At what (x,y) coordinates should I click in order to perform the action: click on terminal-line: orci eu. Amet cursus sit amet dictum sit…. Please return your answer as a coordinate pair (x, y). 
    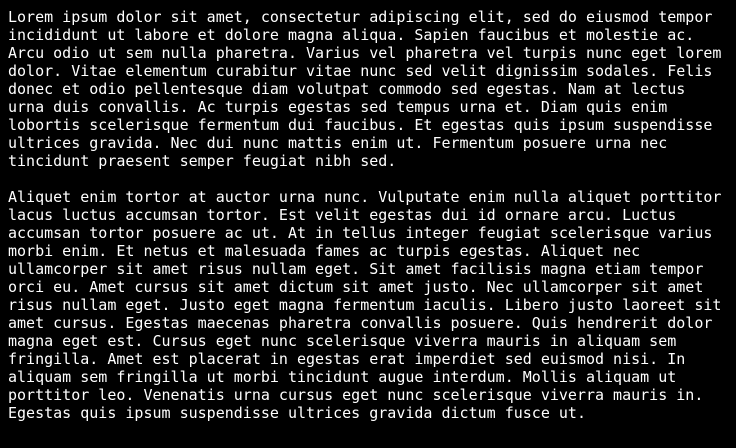
    Looking at the image, I should click on (356, 287).